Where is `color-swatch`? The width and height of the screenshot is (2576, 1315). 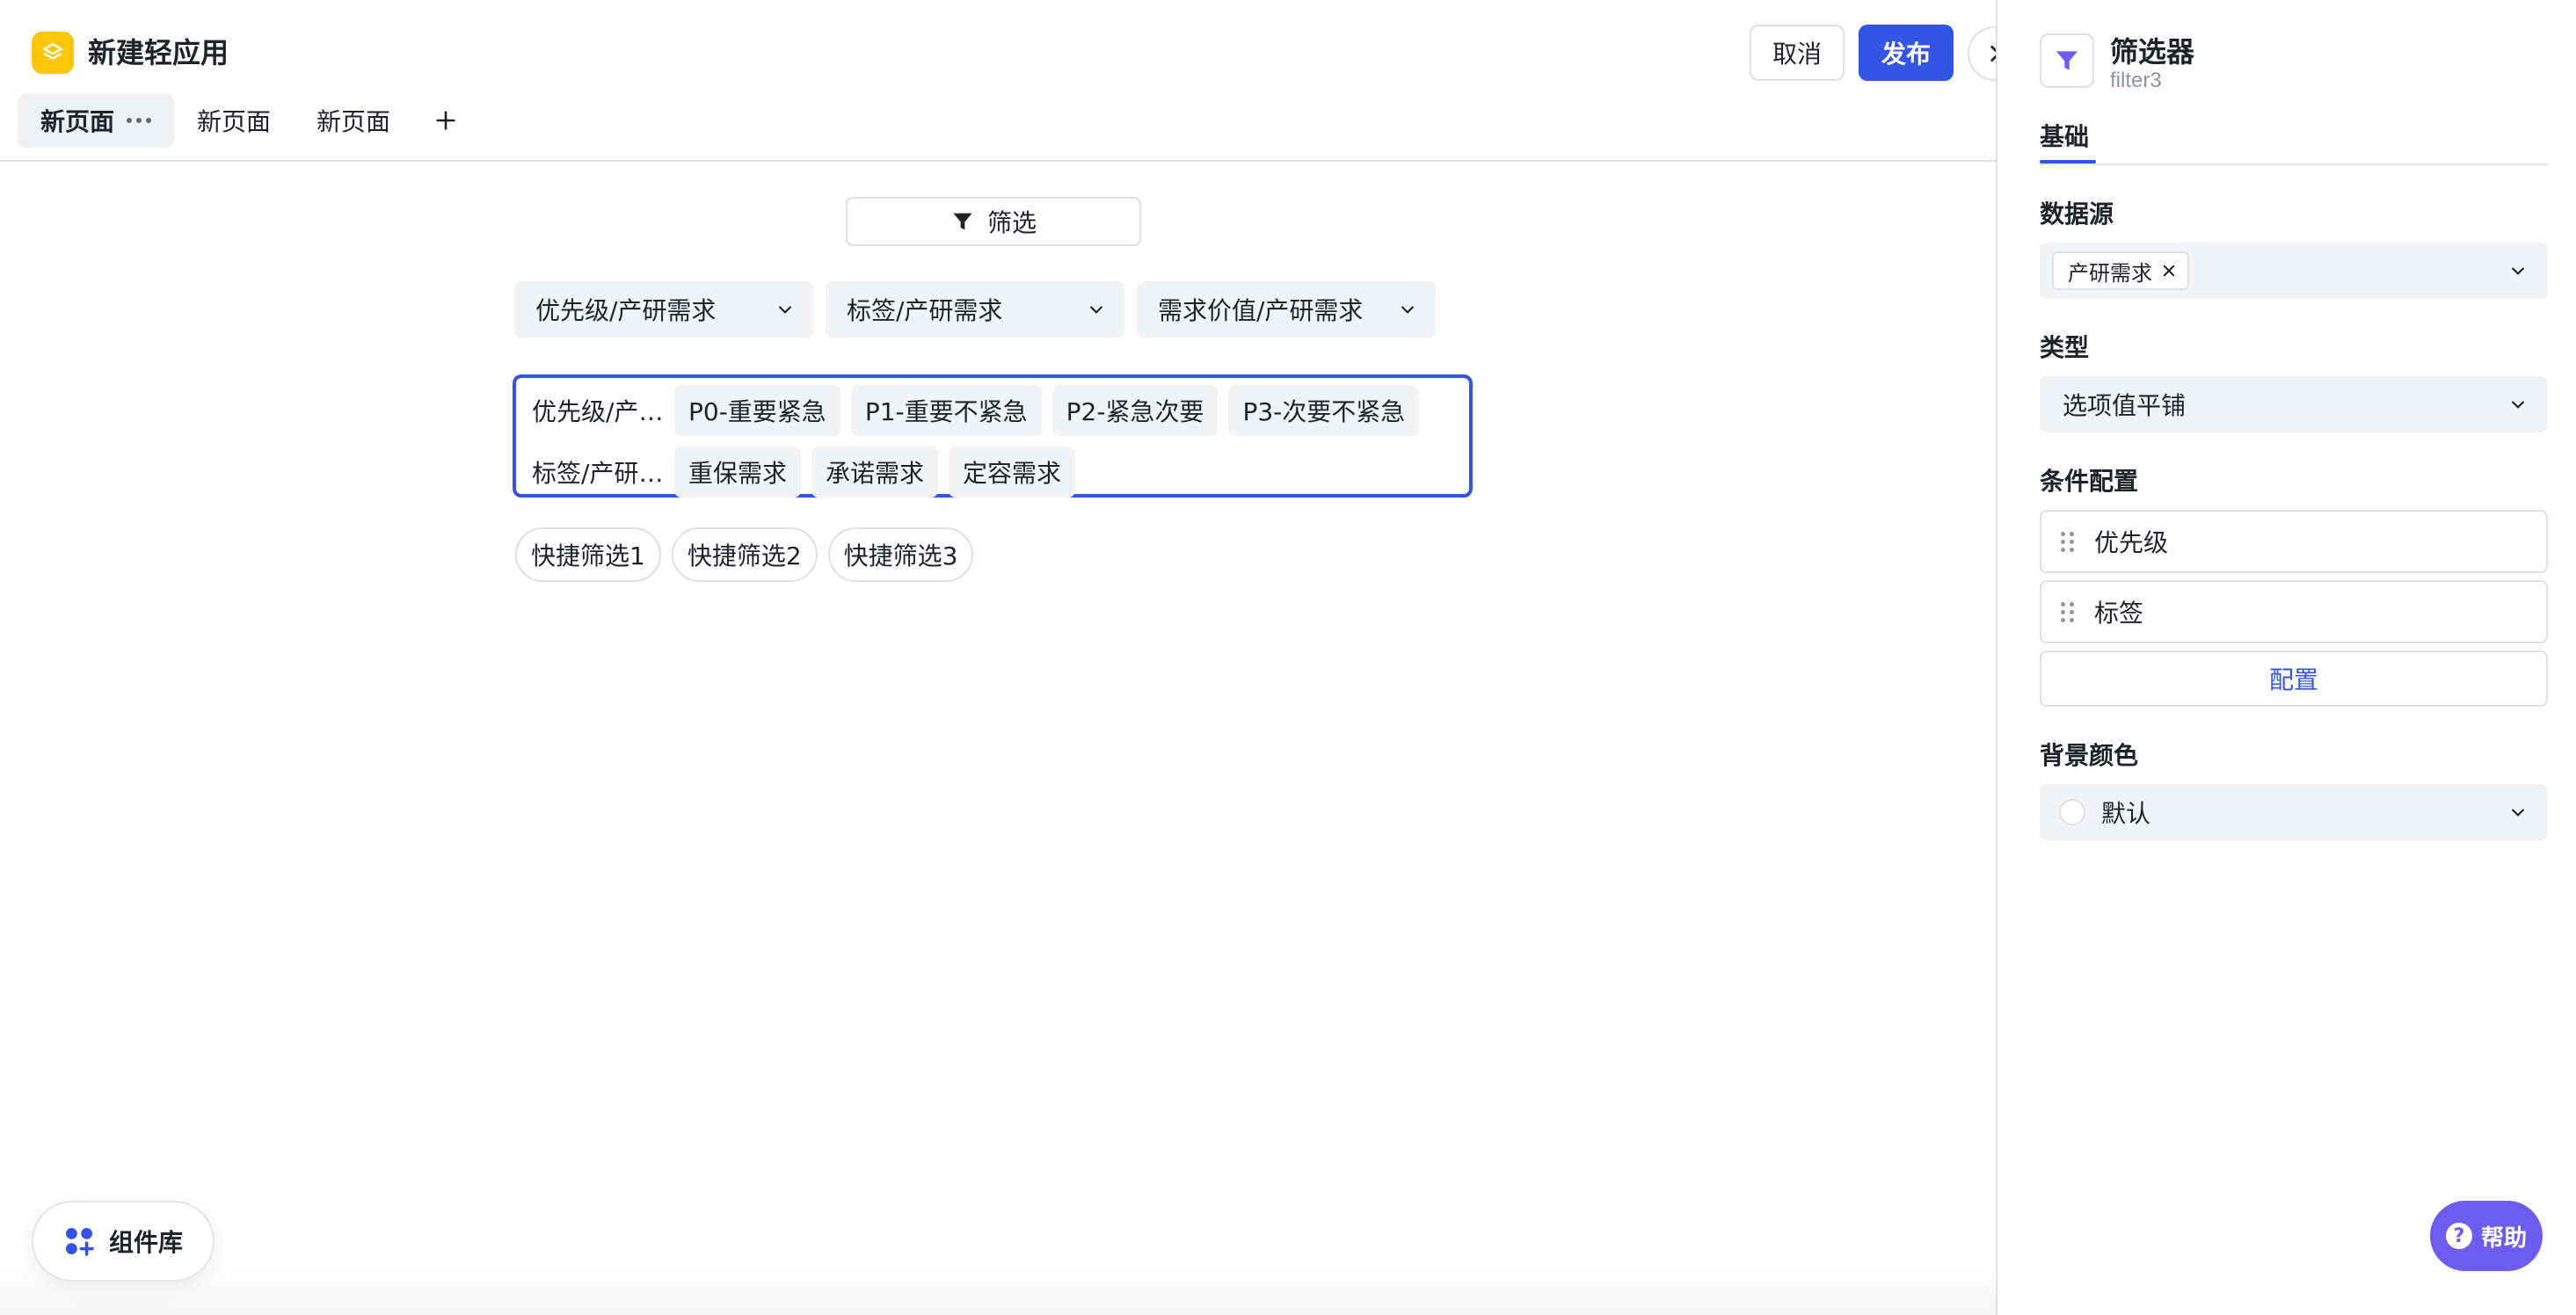 color-swatch is located at coordinates (2072, 812).